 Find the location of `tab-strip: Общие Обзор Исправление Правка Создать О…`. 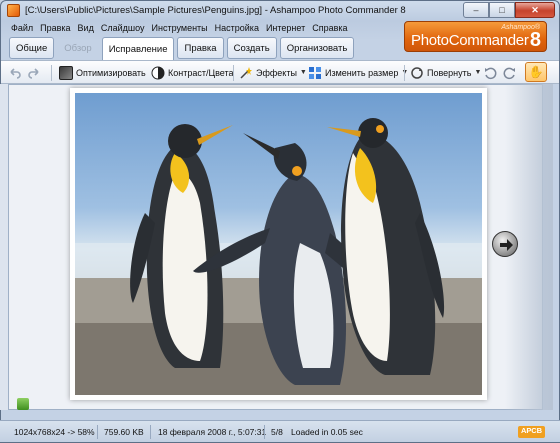

tab-strip: Общие Обзор Исправление Правка Создать О… is located at coordinates (182, 49).